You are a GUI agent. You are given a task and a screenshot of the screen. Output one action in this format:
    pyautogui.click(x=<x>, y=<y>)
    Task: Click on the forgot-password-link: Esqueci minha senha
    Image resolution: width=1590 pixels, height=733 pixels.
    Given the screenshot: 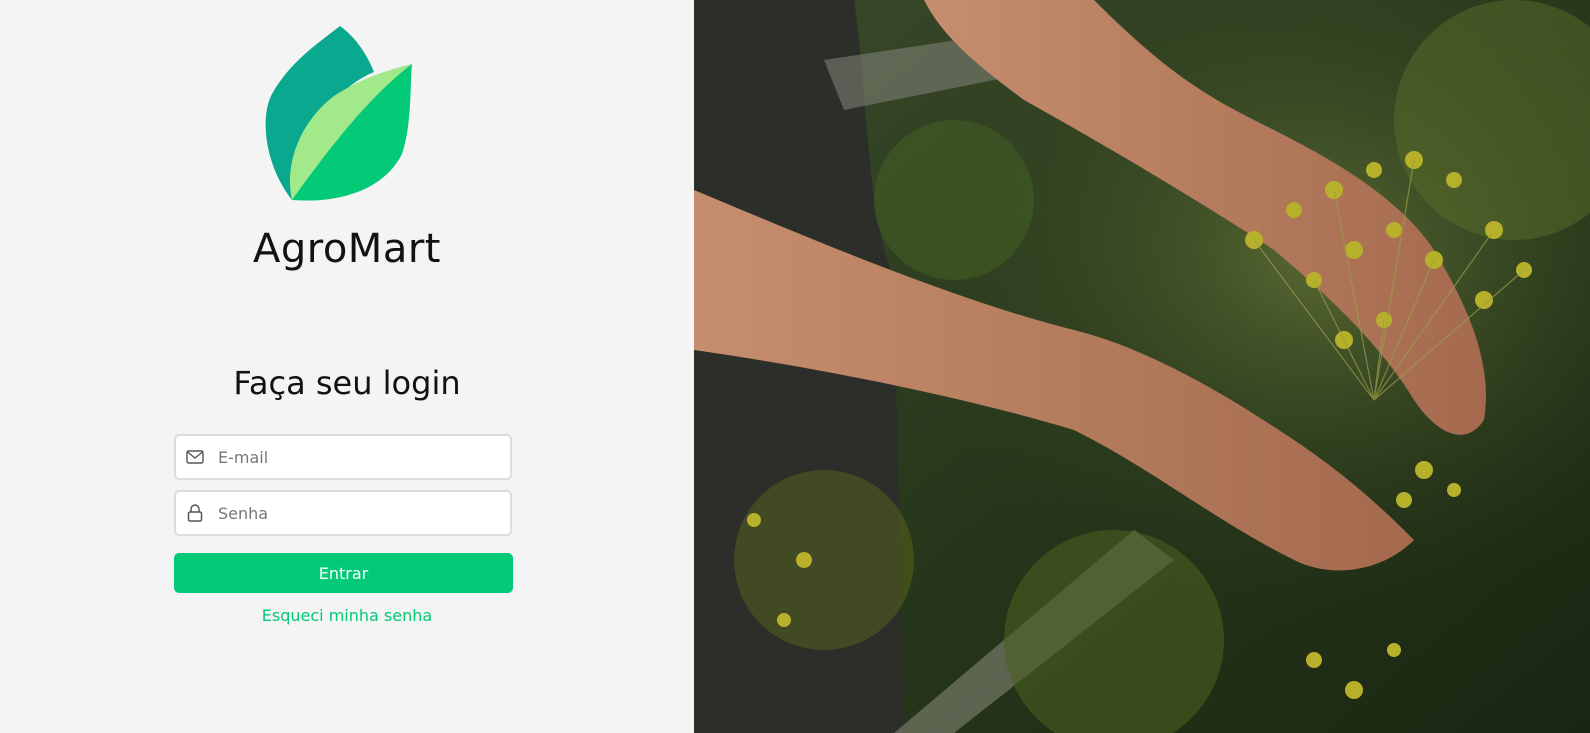 What is the action you would take?
    pyautogui.click(x=347, y=615)
    